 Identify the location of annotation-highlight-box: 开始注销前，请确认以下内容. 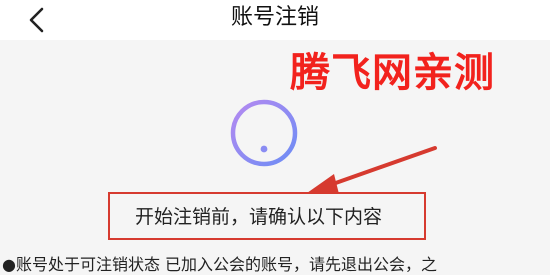
(267, 216).